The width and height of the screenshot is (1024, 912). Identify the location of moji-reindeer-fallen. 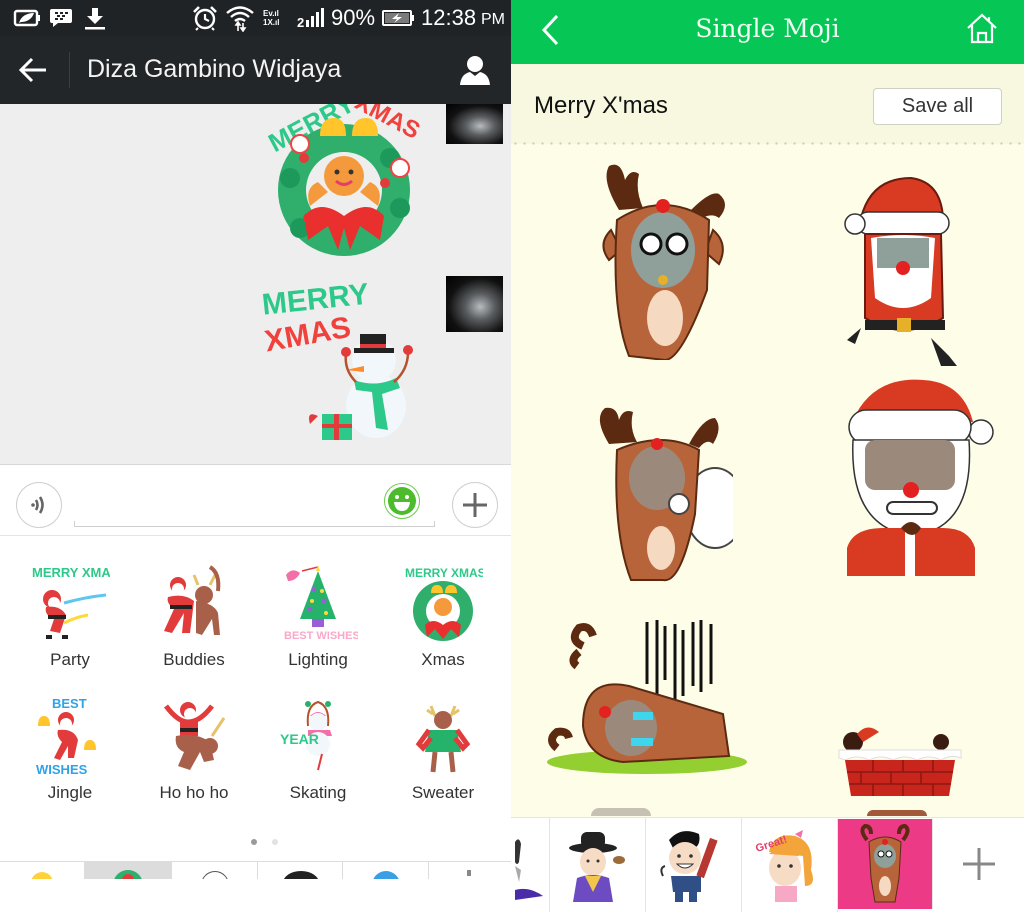
(648, 696).